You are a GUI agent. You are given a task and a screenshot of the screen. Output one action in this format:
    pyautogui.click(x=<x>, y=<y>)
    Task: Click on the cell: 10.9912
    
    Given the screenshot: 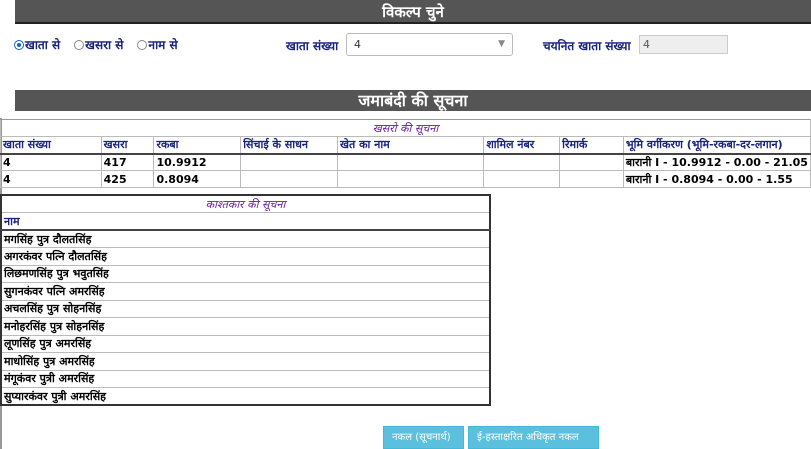 What is the action you would take?
    pyautogui.click(x=197, y=162)
    